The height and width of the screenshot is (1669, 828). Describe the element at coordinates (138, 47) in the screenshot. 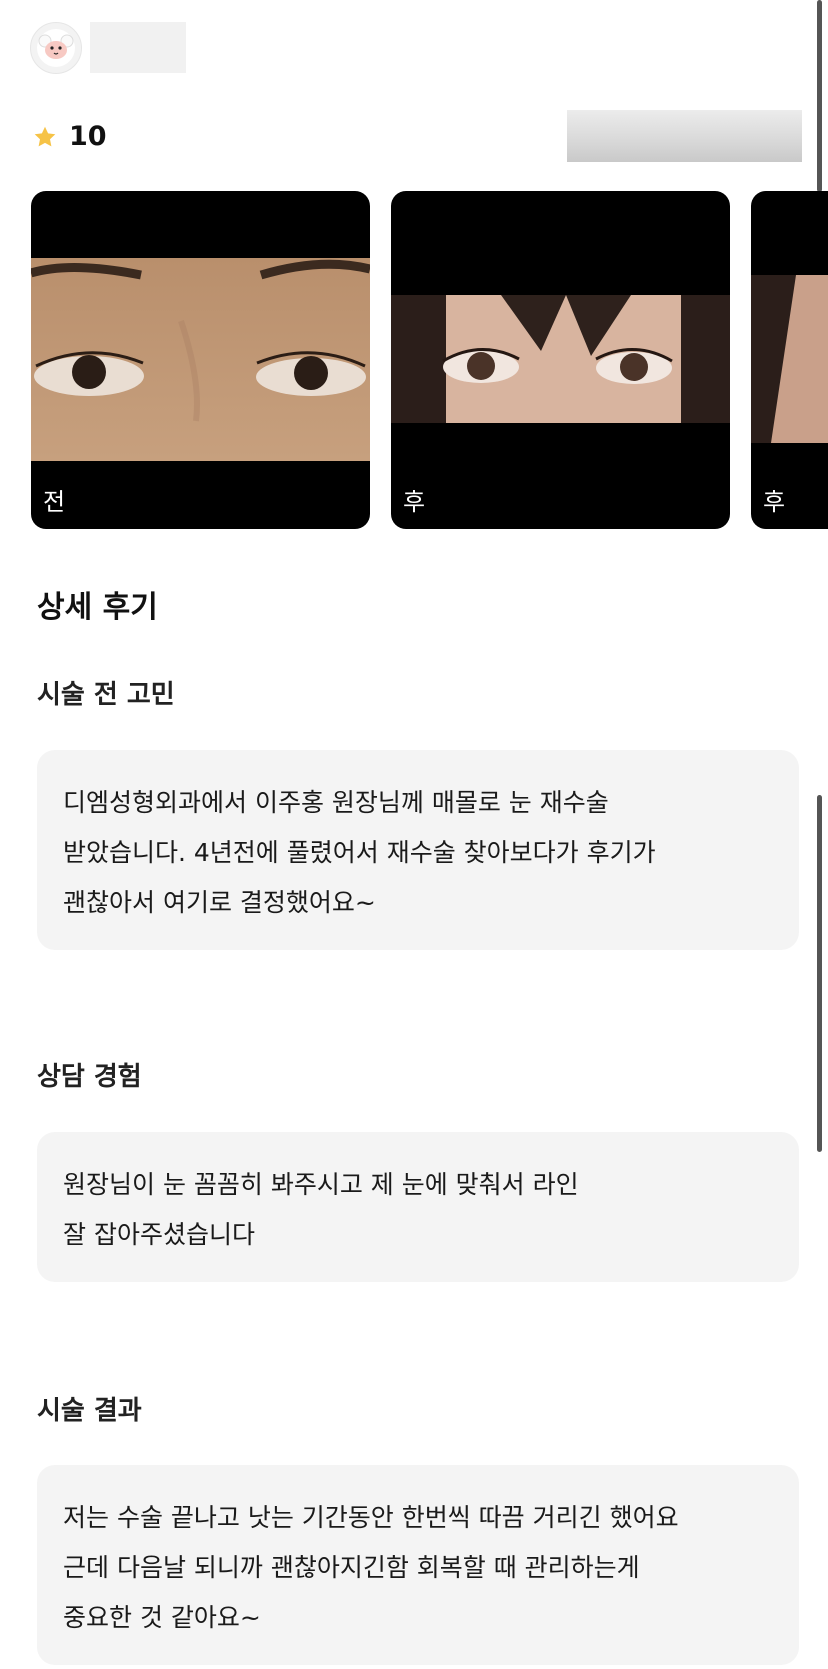

I see `author-name-redacted` at that location.